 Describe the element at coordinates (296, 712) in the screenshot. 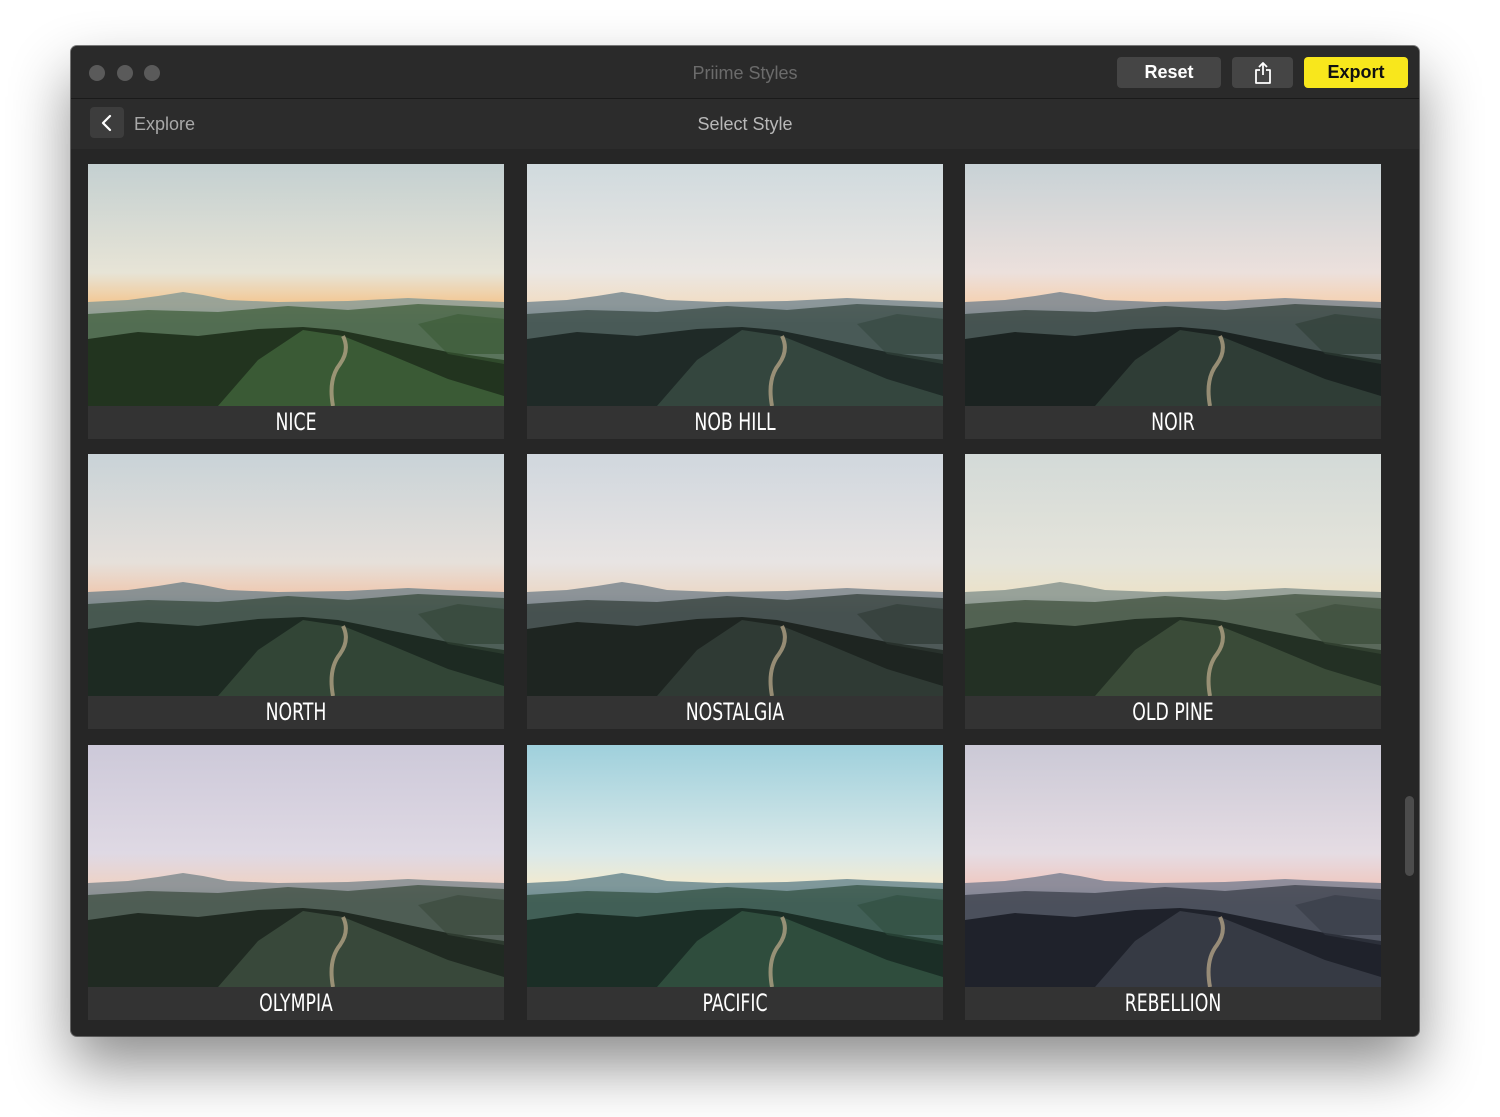

I see `style-name: NORTH` at that location.